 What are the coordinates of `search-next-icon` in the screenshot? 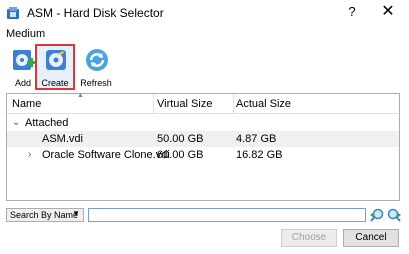 It's located at (394, 215).